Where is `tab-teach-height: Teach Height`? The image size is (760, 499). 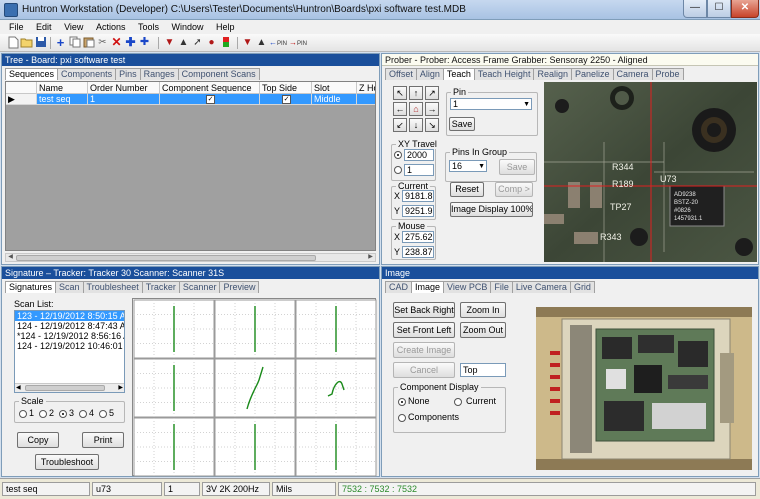 tab-teach-height: Teach Height is located at coordinates (504, 74).